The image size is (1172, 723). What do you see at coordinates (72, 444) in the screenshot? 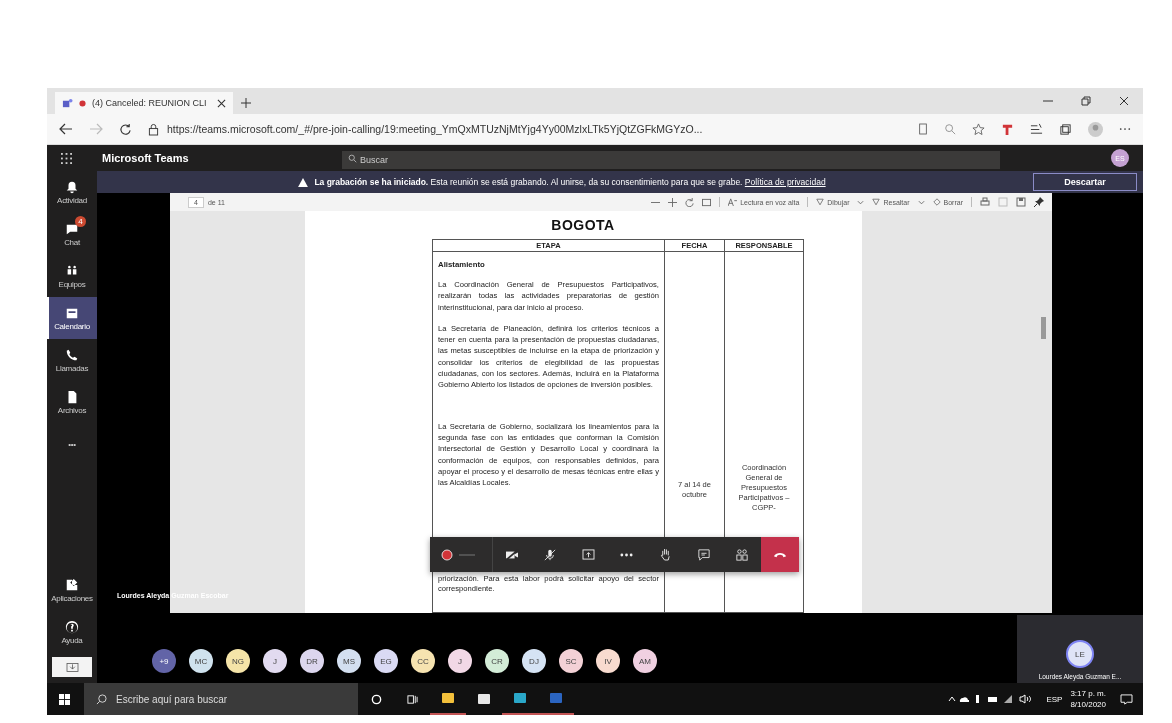
I see `sidebar-item: •••` at bounding box center [72, 444].